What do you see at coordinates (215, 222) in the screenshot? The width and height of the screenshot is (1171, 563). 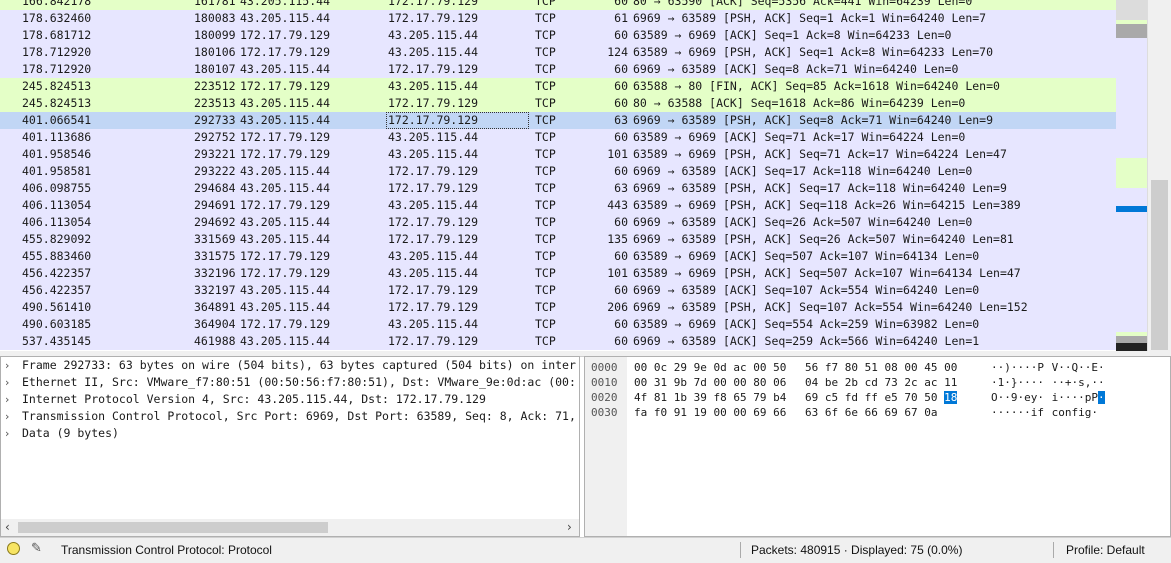 I see `packet-number: 294692` at bounding box center [215, 222].